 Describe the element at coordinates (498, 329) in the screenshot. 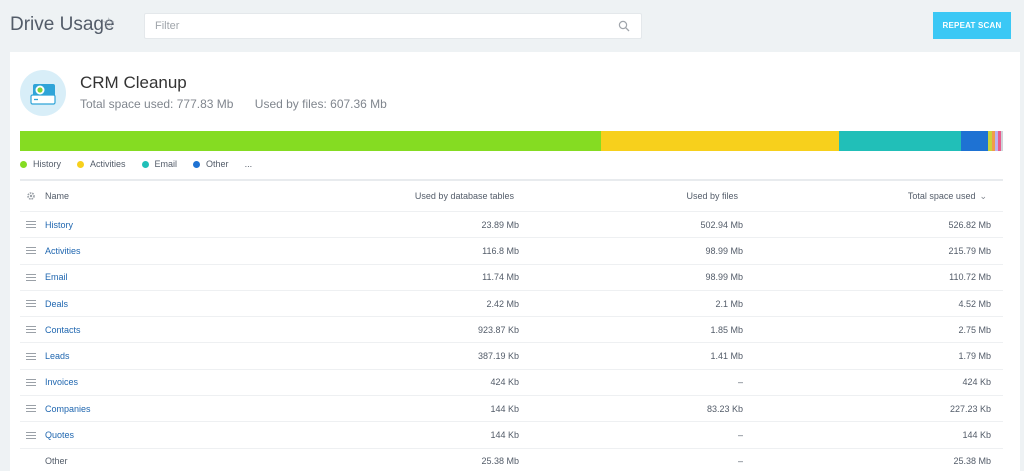

I see `row-db-size: 923.87 Kb` at that location.